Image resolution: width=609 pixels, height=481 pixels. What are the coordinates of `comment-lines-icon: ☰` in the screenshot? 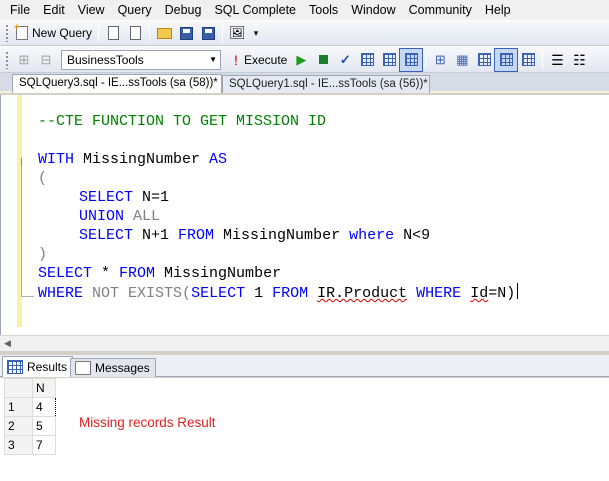 It's located at (557, 59).